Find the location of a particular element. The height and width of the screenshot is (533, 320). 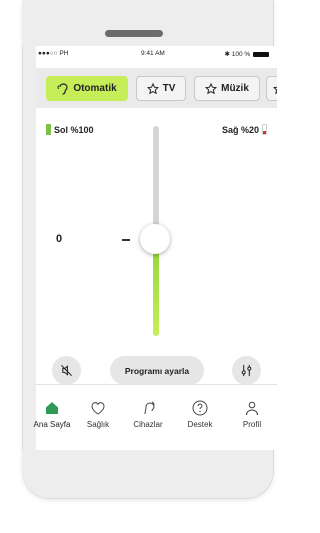

bottom-tab-bar: Ana Sayfa Sağlık Cihazlar Destek Profil is located at coordinates (155, 417).